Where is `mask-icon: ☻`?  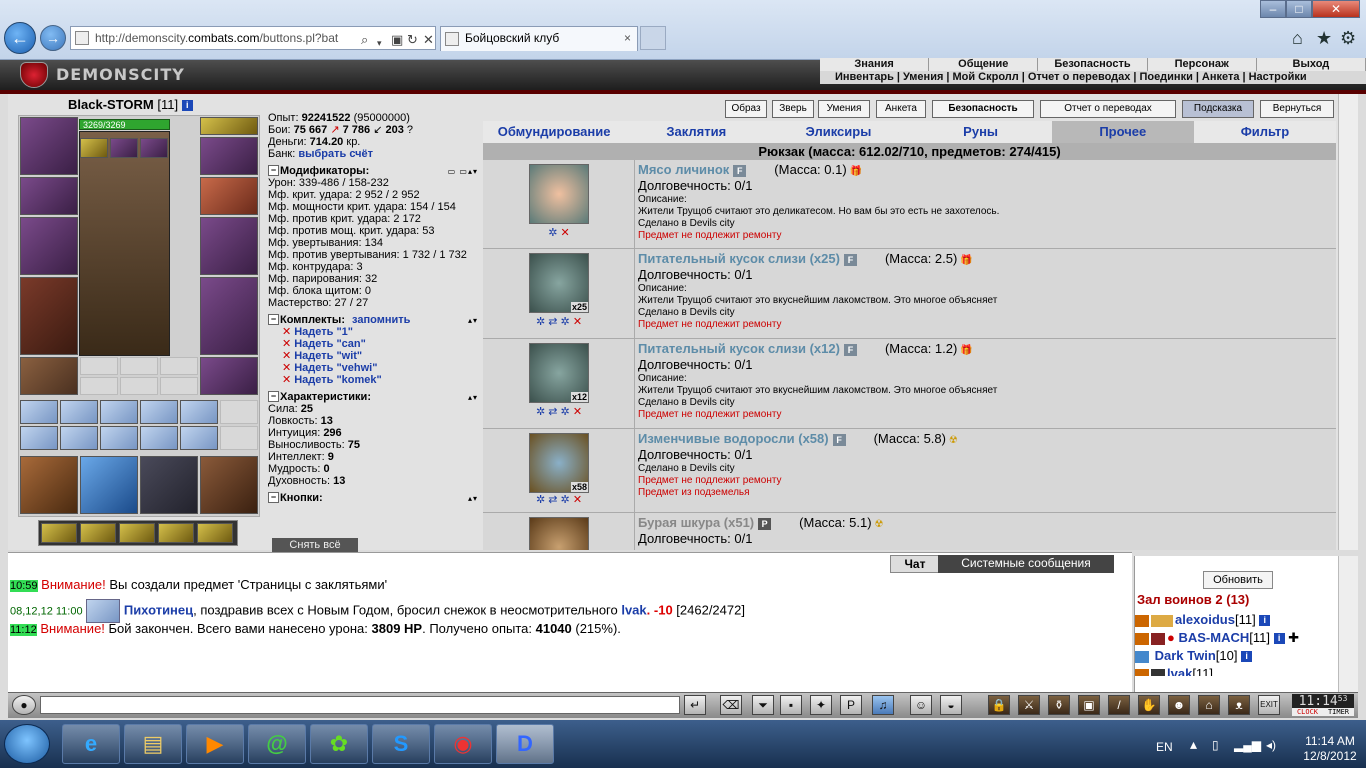 mask-icon: ☻ is located at coordinates (1179, 705).